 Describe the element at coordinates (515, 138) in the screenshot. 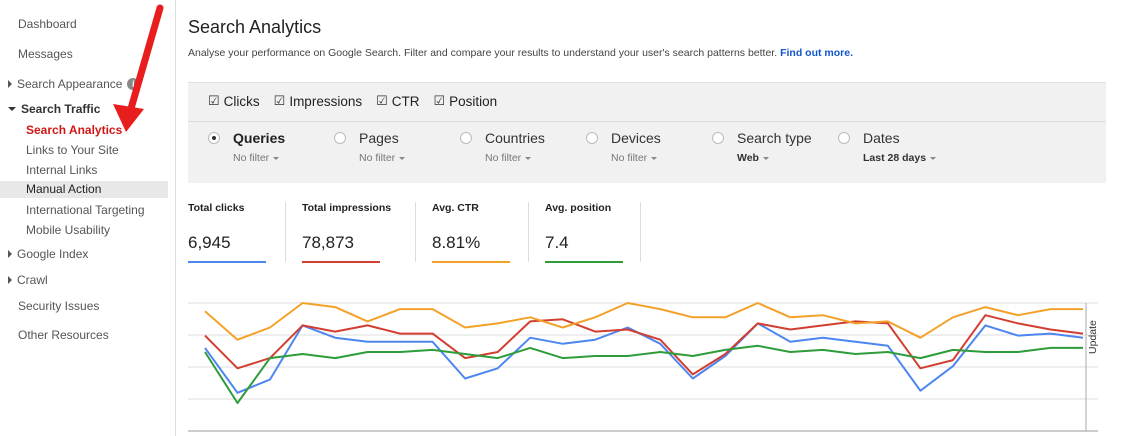

I see `dimension-label: Countries` at that location.